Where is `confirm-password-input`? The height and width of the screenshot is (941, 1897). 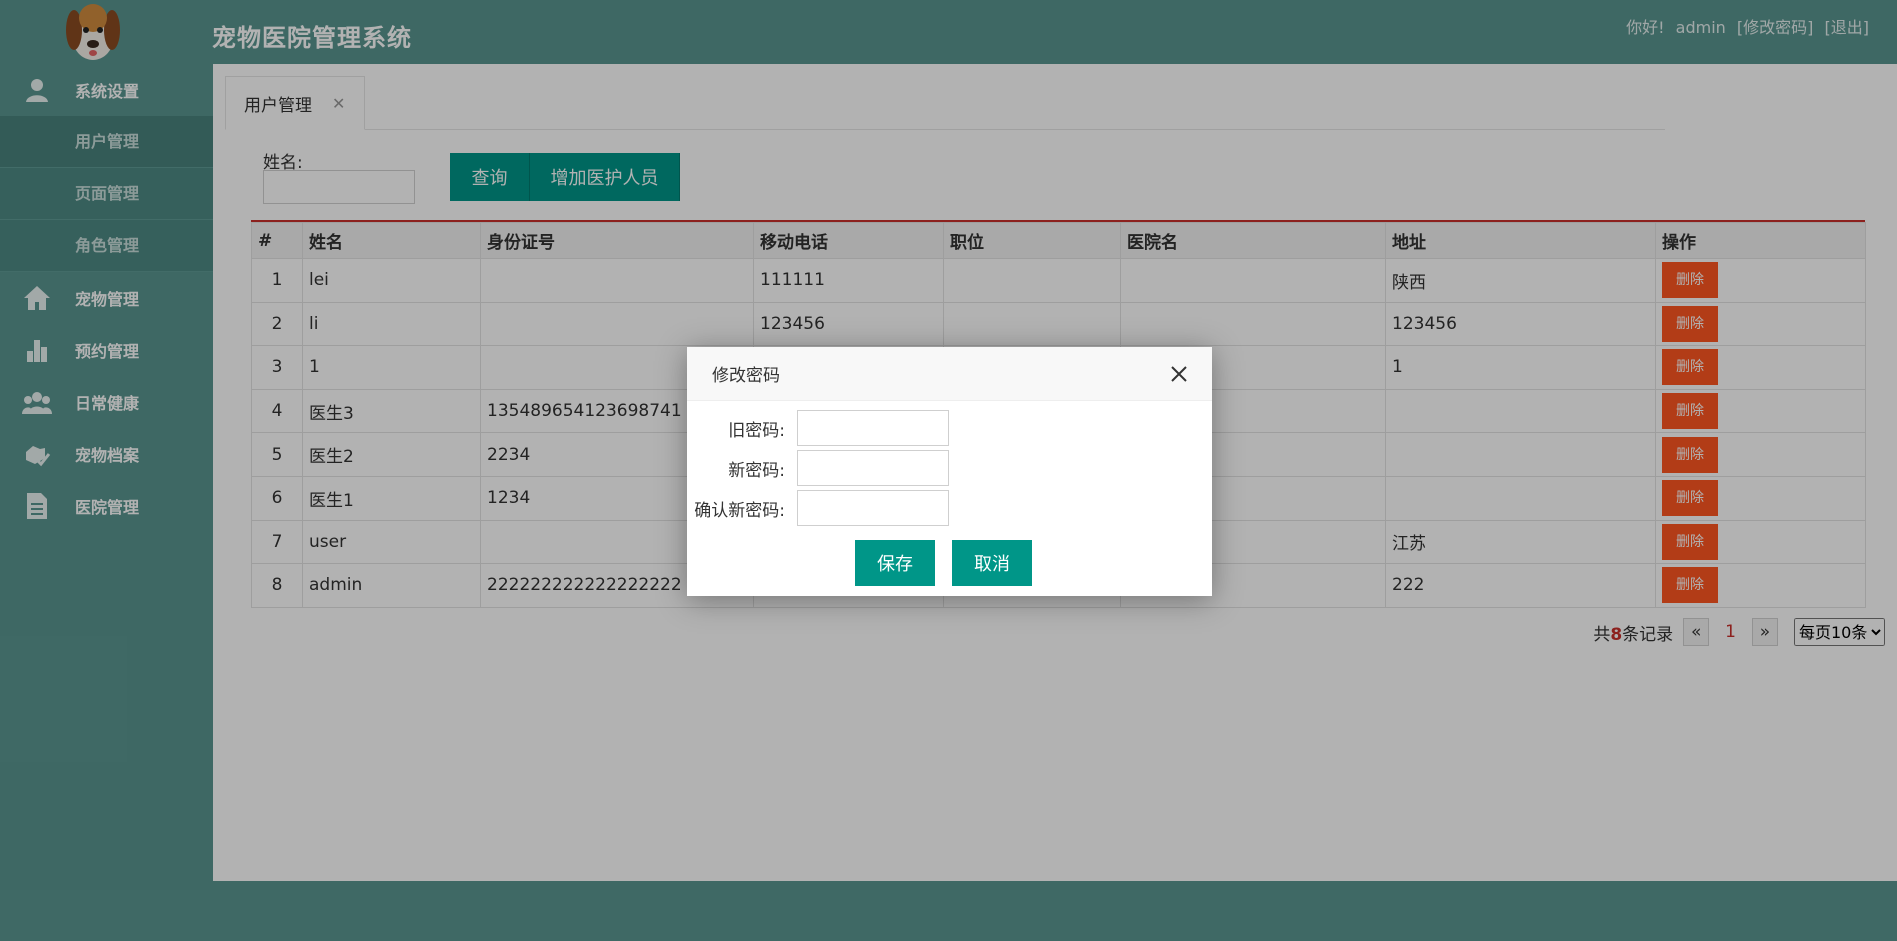
confirm-password-input is located at coordinates (873, 508).